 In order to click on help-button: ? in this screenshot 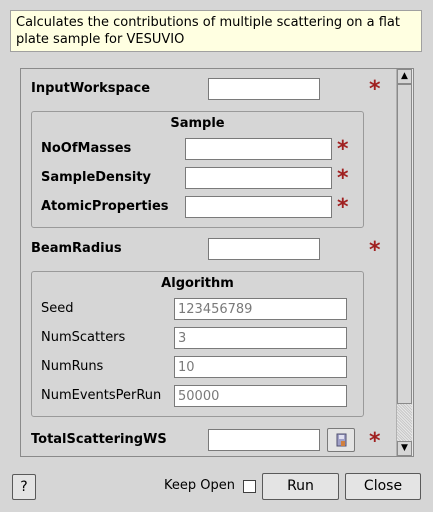, I will do `click(24, 487)`.